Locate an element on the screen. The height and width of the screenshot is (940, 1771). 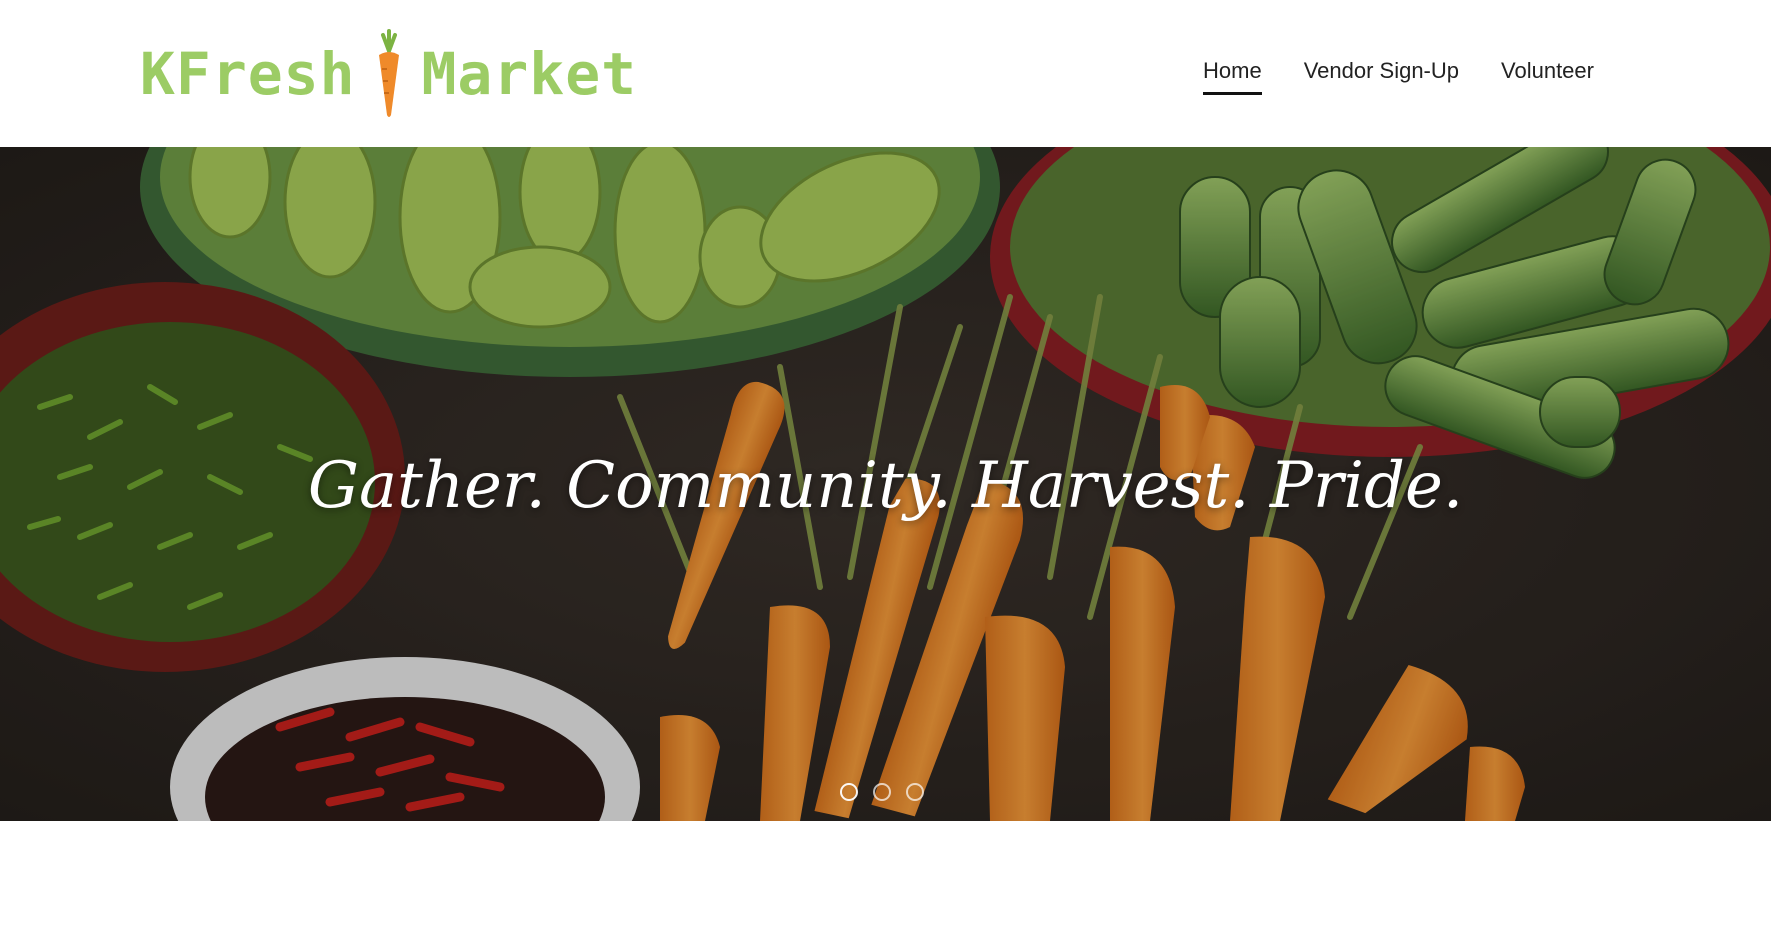
logo-text-market: Market is located at coordinates (529, 74).